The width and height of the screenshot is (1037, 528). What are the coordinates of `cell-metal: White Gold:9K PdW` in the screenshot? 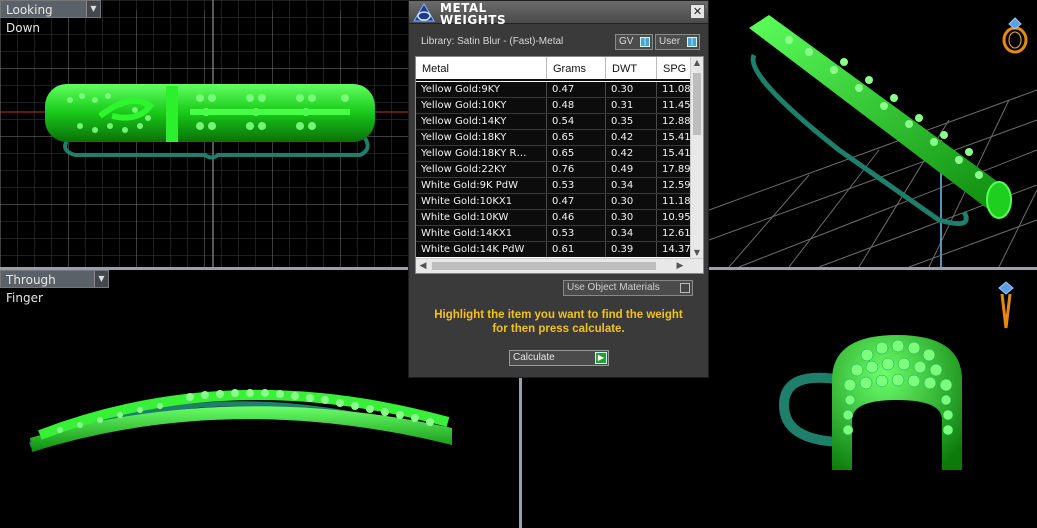 It's located at (481, 185).